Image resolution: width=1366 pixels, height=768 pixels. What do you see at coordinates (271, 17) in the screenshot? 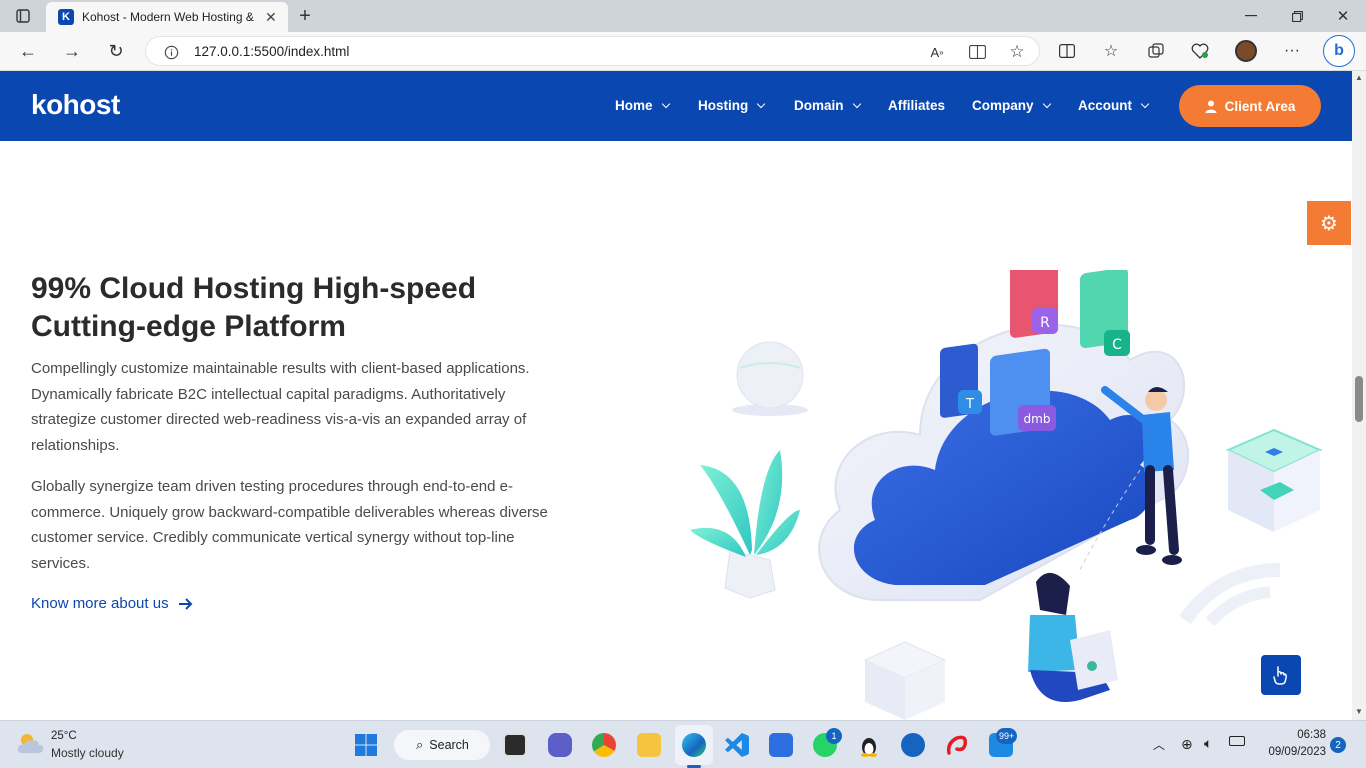
I see `tab-close-icon: ✕` at bounding box center [271, 17].